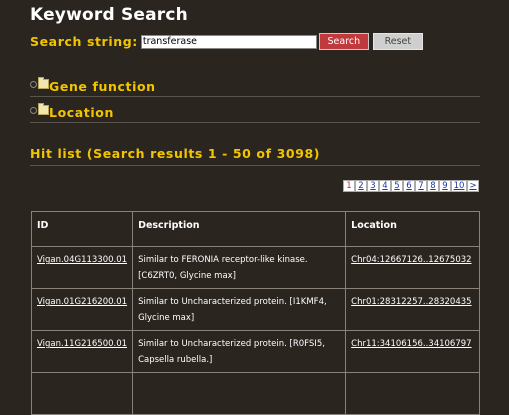  What do you see at coordinates (82, 344) in the screenshot?
I see `gene-id-link: Vigan.11G216500.01` at bounding box center [82, 344].